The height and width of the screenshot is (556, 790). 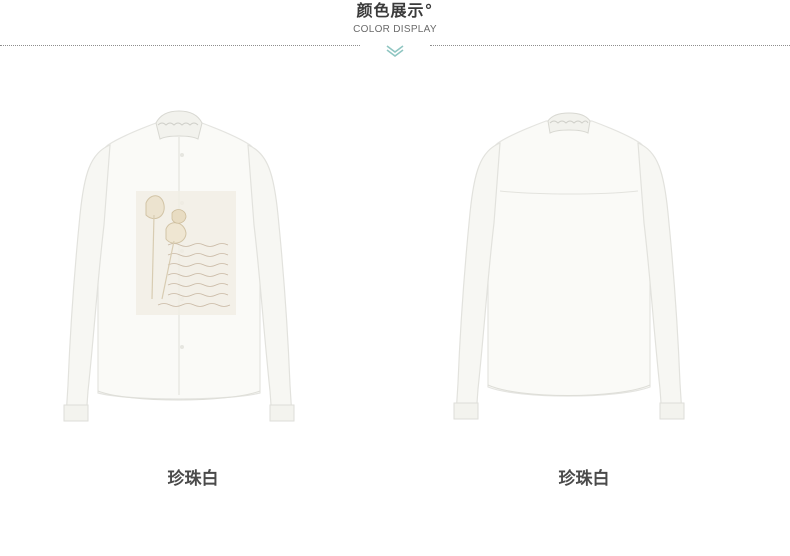 What do you see at coordinates (395, 10) in the screenshot?
I see `section-title: 颜色展示°` at bounding box center [395, 10].